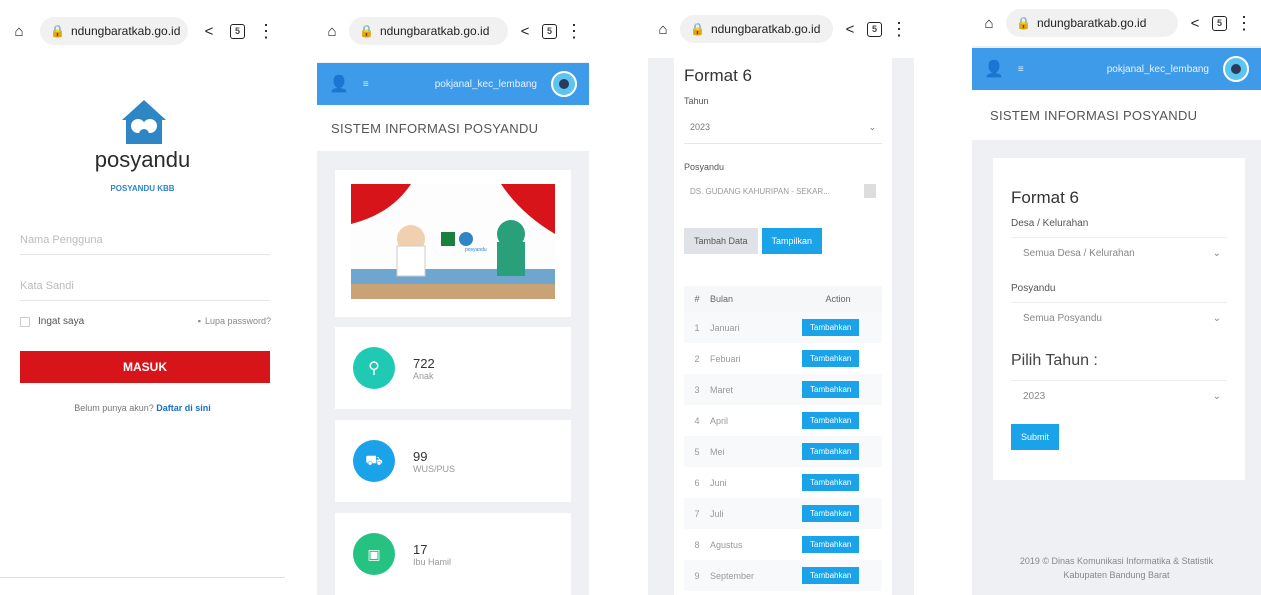  Describe the element at coordinates (453, 241) in the screenshot. I see `banner-image: posyandu` at that location.